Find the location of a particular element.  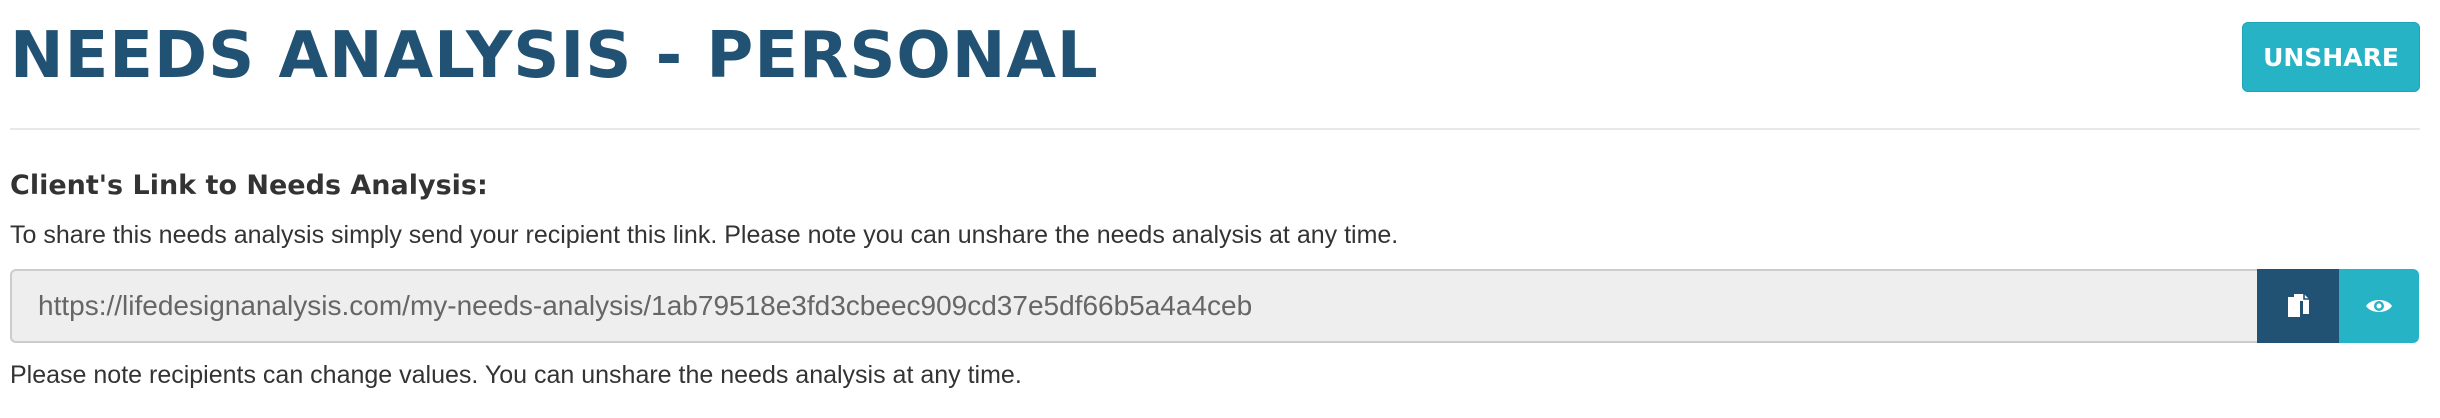

copy-icon is located at coordinates (2298, 306).